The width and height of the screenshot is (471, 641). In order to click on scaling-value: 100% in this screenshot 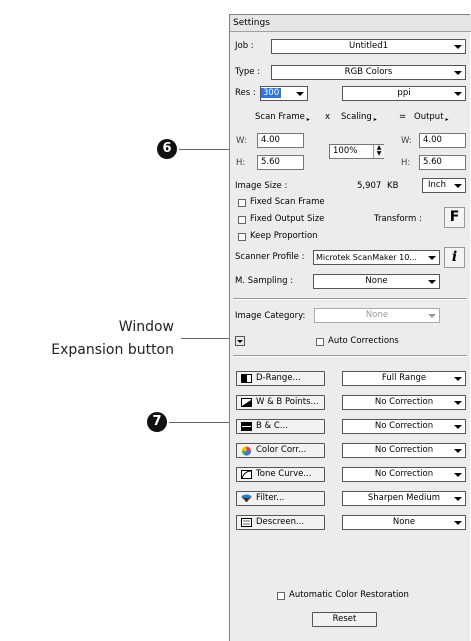, I will do `click(345, 151)`.